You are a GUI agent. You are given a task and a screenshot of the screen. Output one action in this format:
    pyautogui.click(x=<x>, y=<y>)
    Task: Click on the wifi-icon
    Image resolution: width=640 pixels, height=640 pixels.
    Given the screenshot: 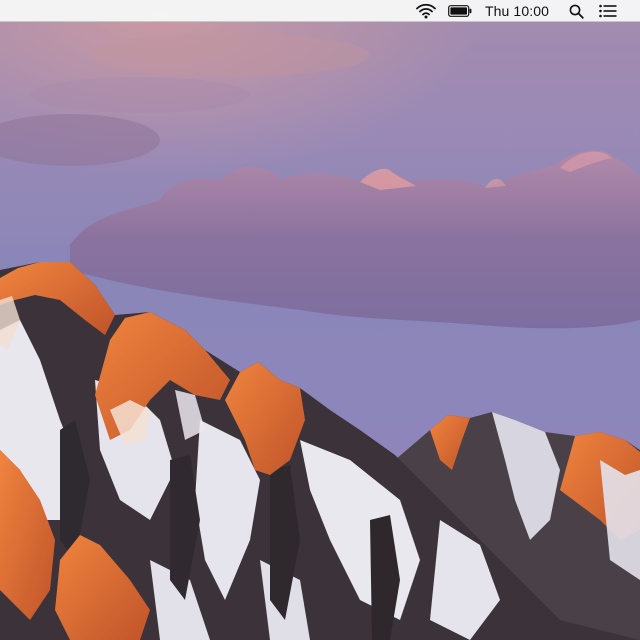 What is the action you would take?
    pyautogui.click(x=426, y=11)
    